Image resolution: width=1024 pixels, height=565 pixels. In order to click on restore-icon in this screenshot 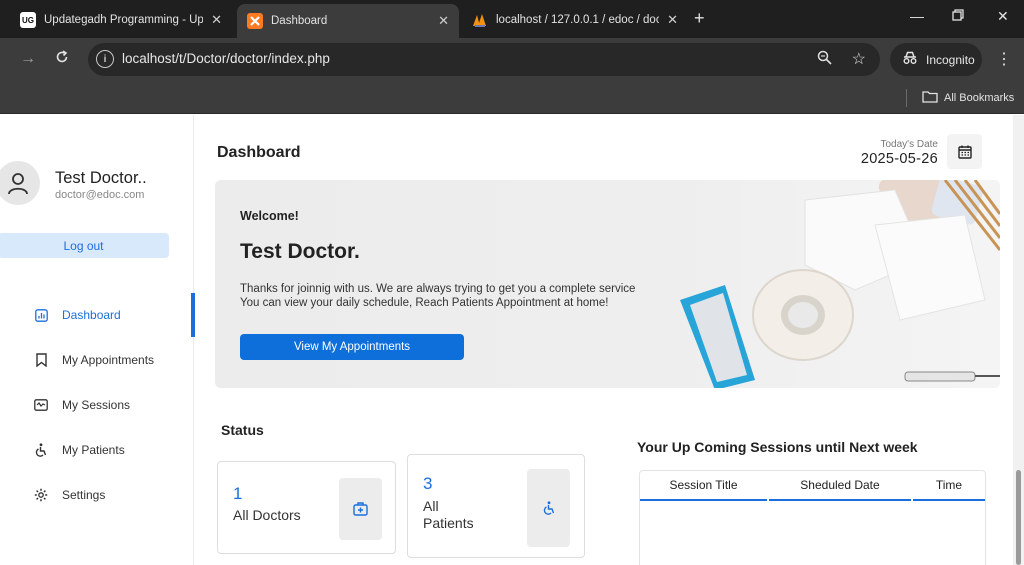, I will do `click(958, 16)`.